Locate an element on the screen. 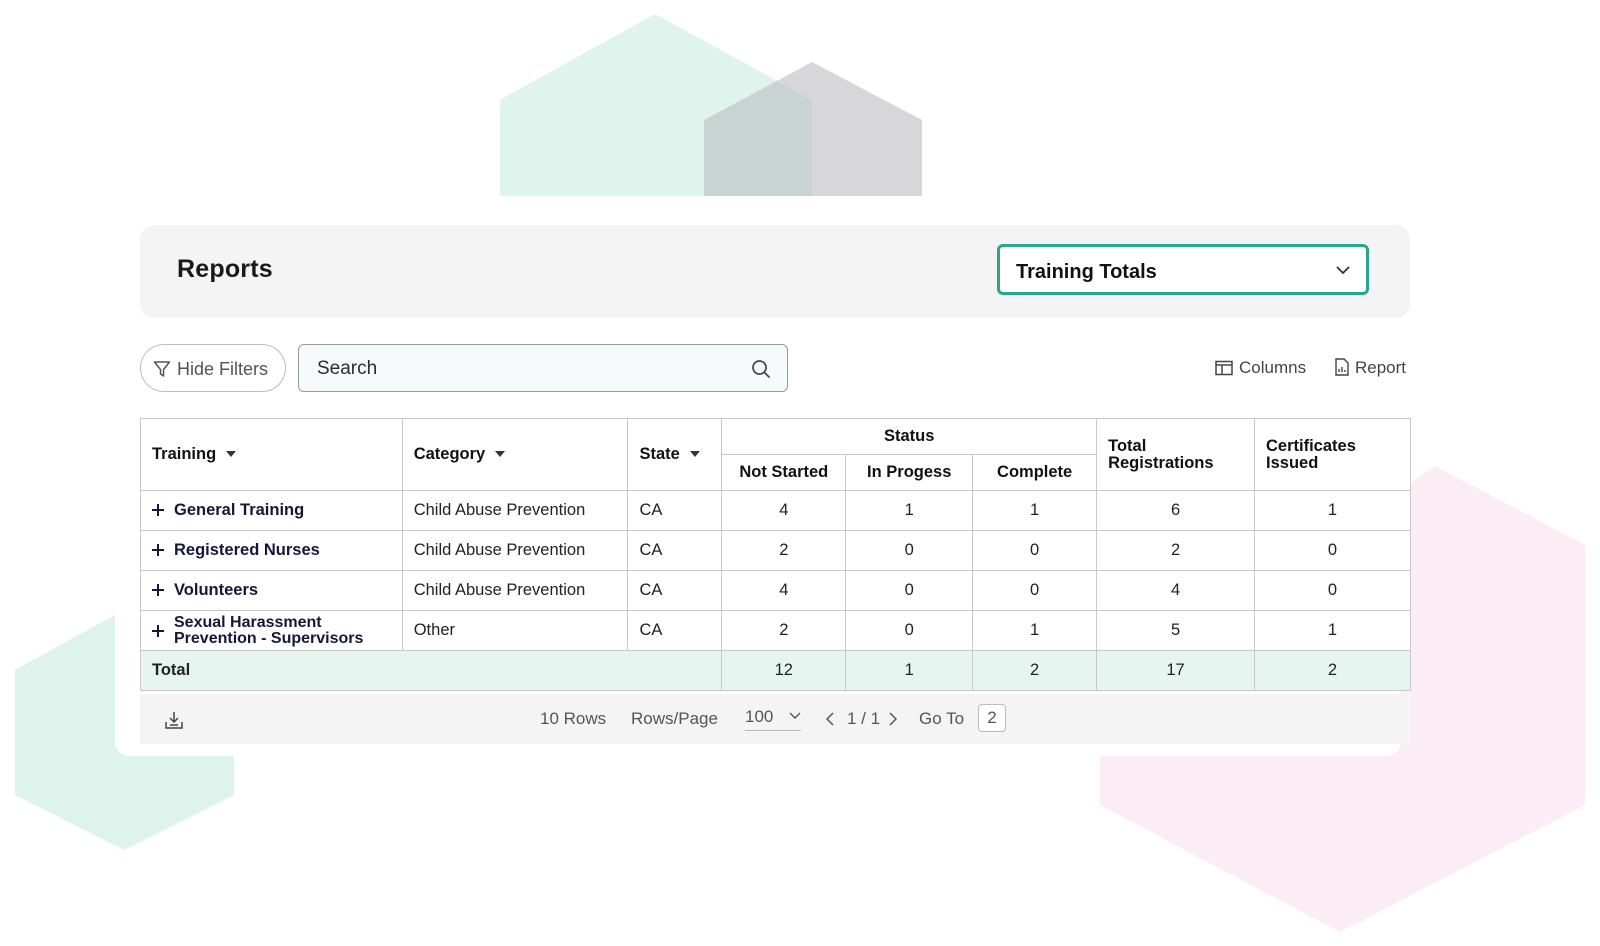 The height and width of the screenshot is (946, 1600). hide-filters-label: Hide Filters is located at coordinates (223, 369).